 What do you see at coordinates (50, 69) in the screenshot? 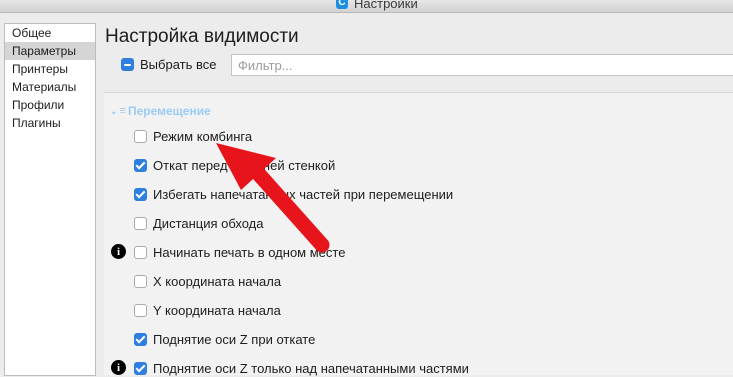
I see `sidebar-item-printers: Принтеры` at bounding box center [50, 69].